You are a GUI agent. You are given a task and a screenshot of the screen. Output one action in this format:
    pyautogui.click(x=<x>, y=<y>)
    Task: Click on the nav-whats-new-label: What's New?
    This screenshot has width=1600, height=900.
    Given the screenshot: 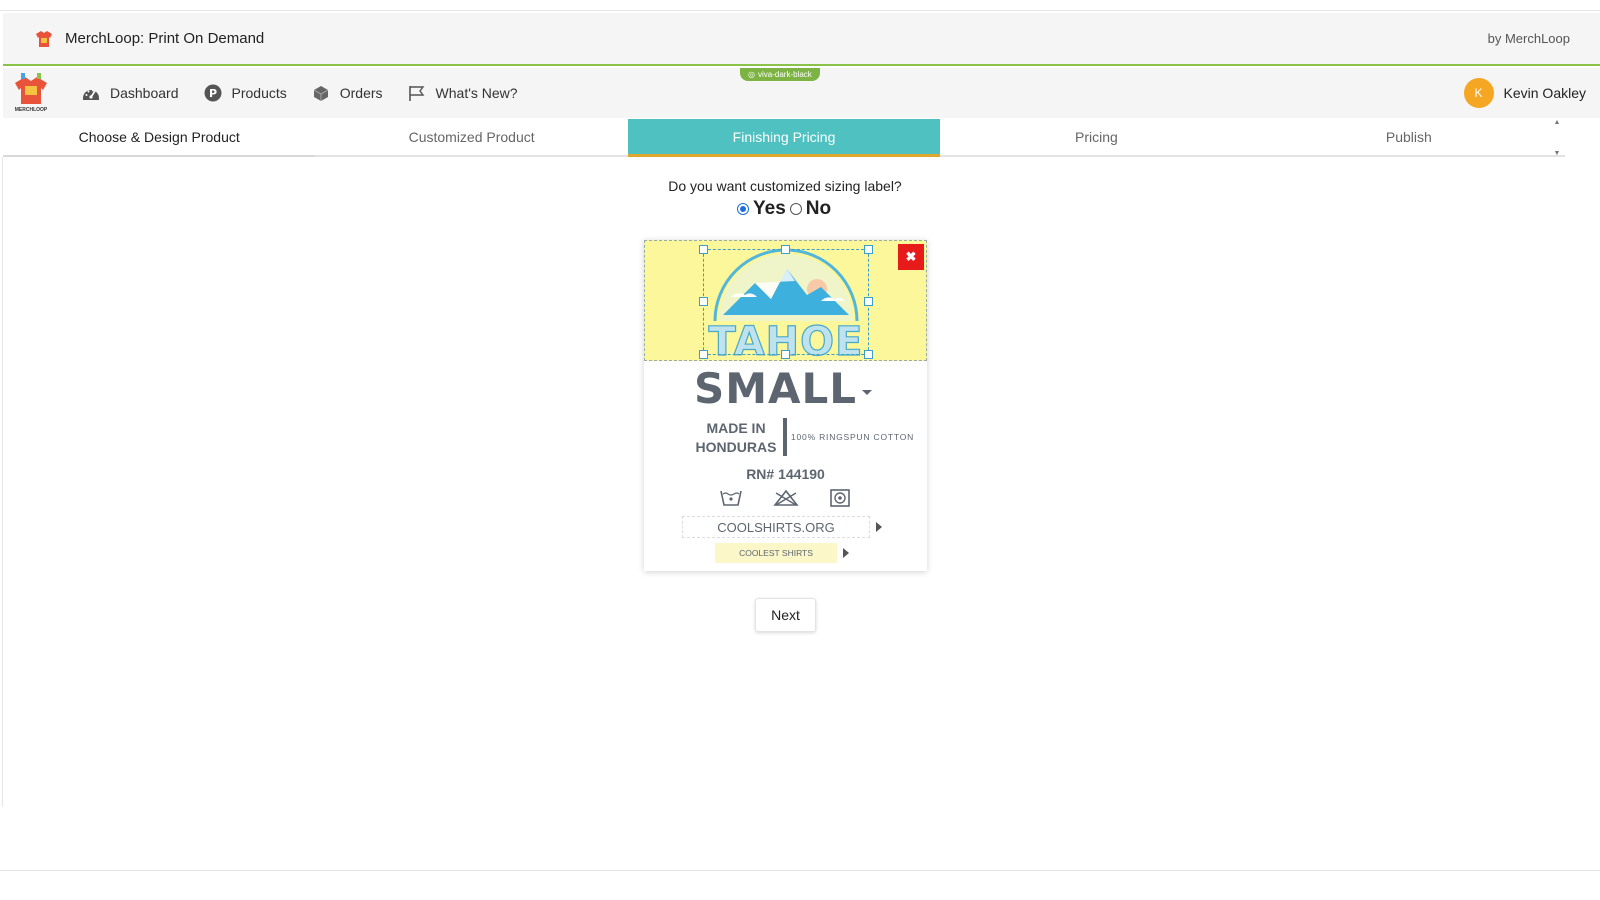 What is the action you would take?
    pyautogui.click(x=476, y=93)
    